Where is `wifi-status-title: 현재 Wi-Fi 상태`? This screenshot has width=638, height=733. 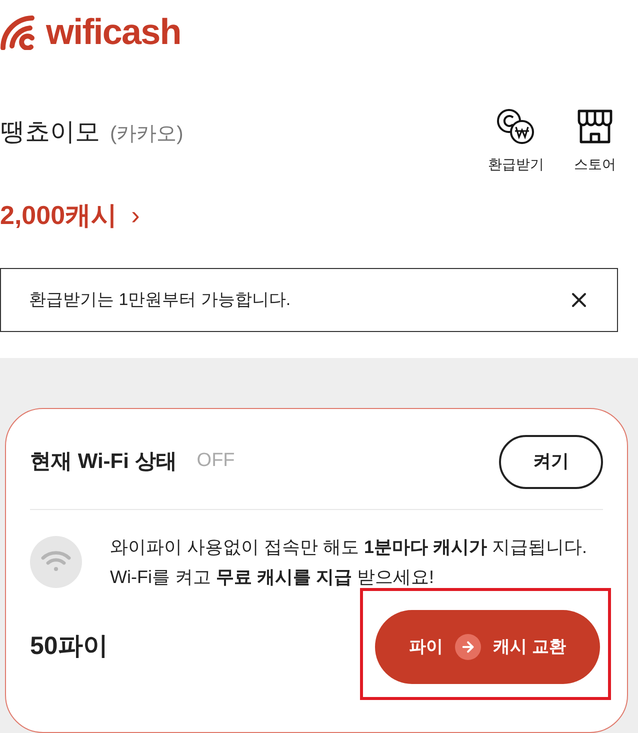
wifi-status-title: 현재 Wi-Fi 상태 is located at coordinates (103, 461).